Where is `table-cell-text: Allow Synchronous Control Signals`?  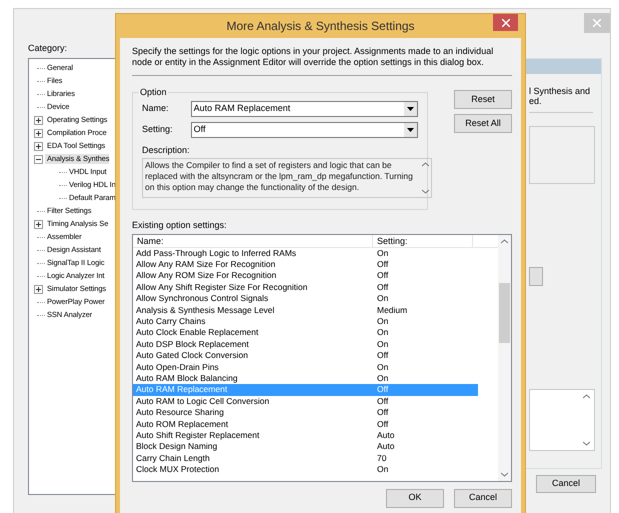 table-cell-text: Allow Synchronous Control Signals is located at coordinates (202, 298).